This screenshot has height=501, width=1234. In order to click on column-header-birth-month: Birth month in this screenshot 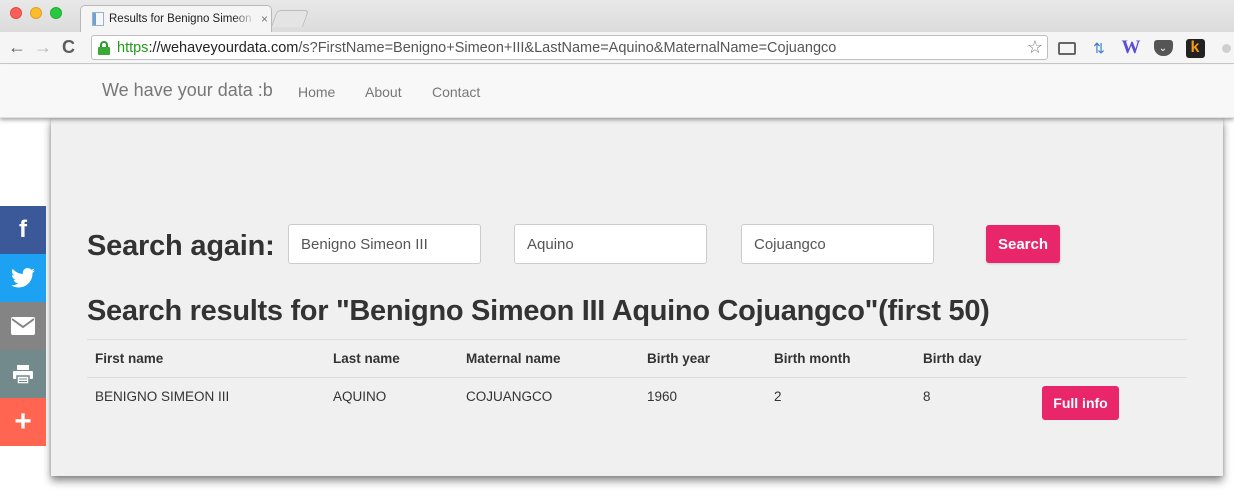, I will do `click(812, 358)`.